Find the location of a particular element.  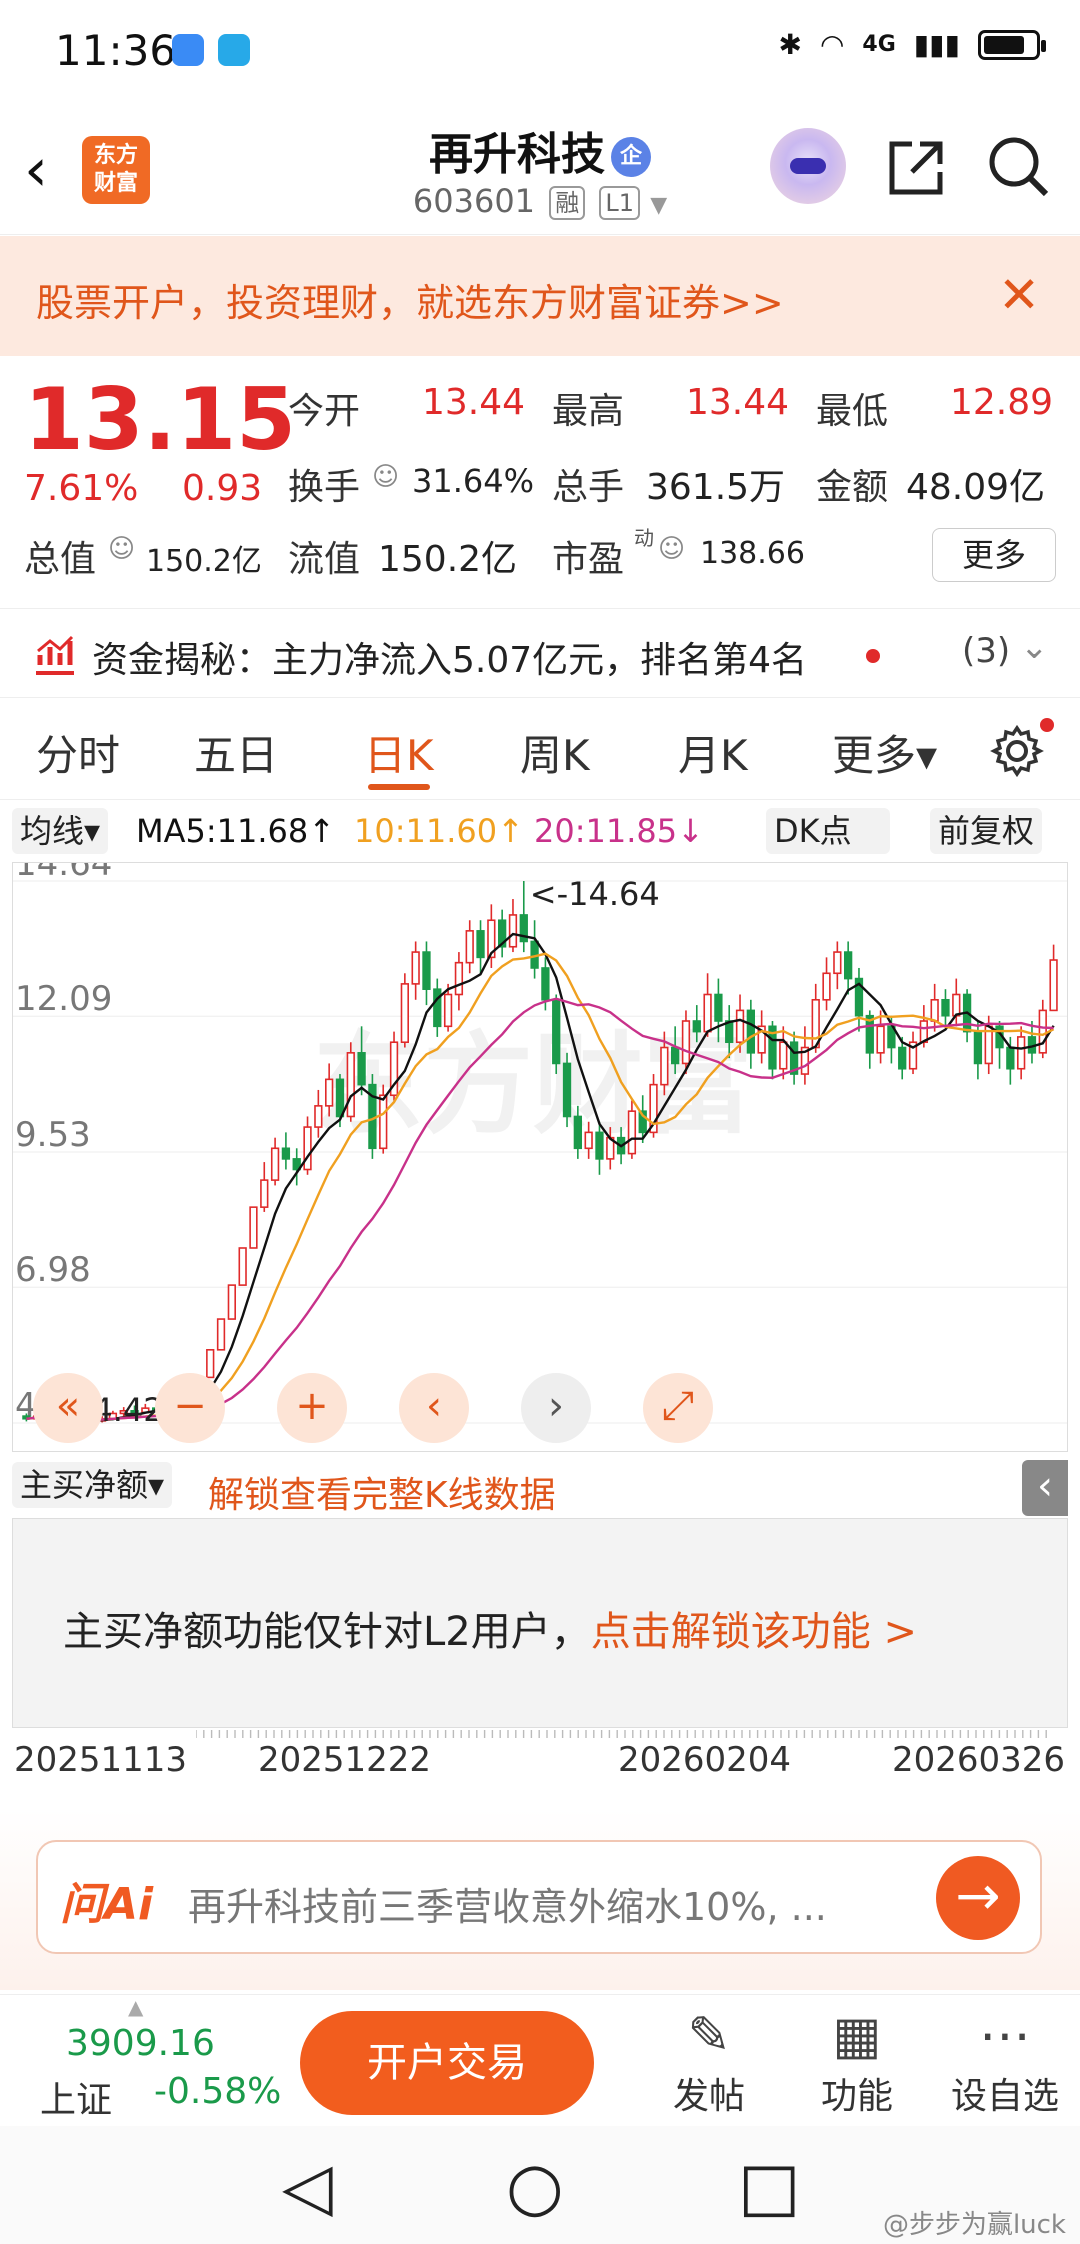

promo-banner: 股票开户，投资理财，就选东方财富证券>> ✕ is located at coordinates (540, 296).